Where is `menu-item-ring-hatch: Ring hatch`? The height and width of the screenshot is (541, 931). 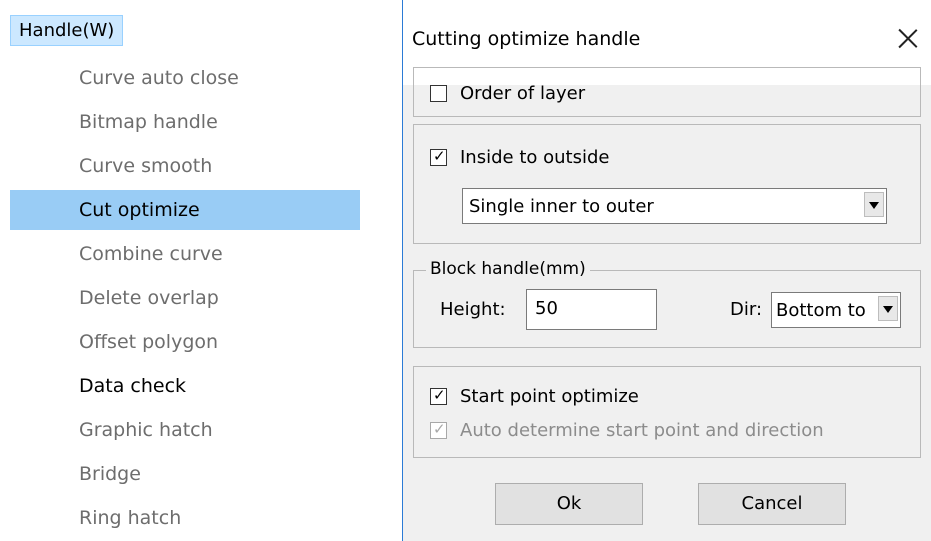 menu-item-ring-hatch: Ring hatch is located at coordinates (185, 518).